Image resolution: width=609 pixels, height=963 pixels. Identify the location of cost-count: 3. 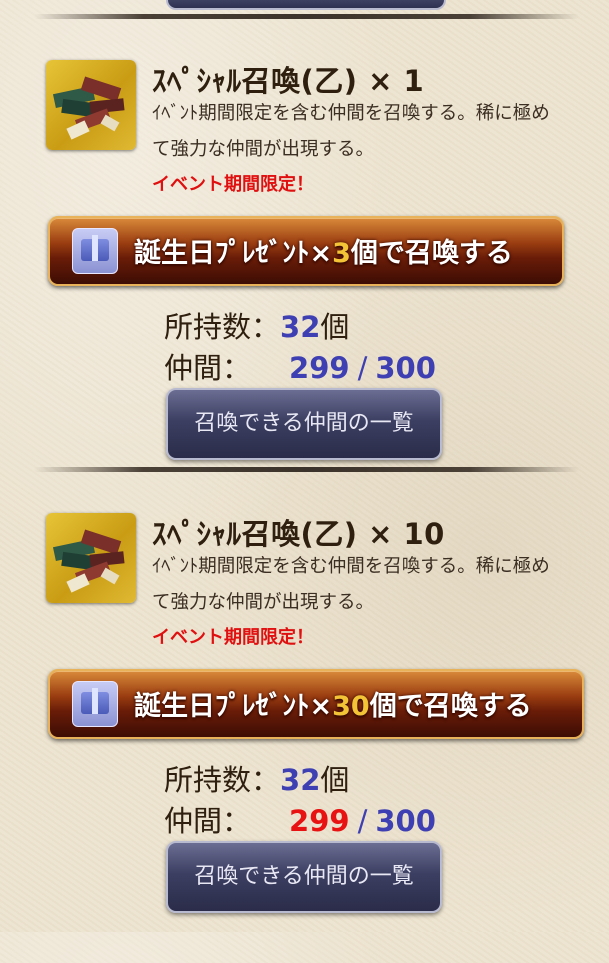
(341, 253).